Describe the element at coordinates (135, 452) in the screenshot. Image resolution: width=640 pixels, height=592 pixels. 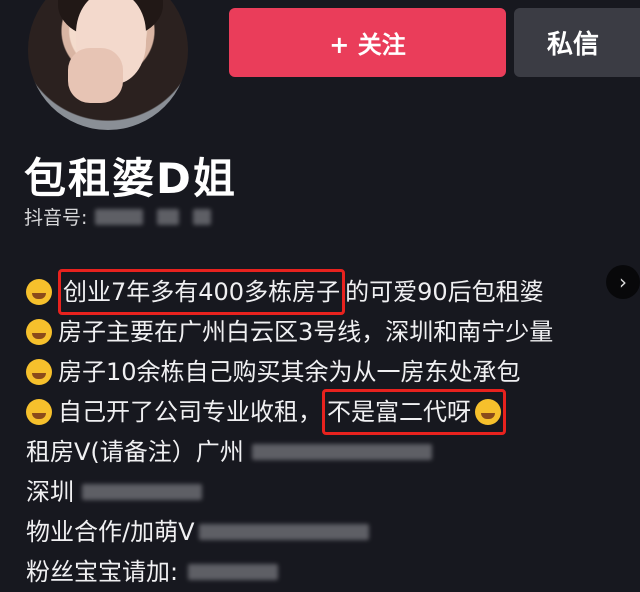
I see `bio-text: 租房V(请备注）广州` at that location.